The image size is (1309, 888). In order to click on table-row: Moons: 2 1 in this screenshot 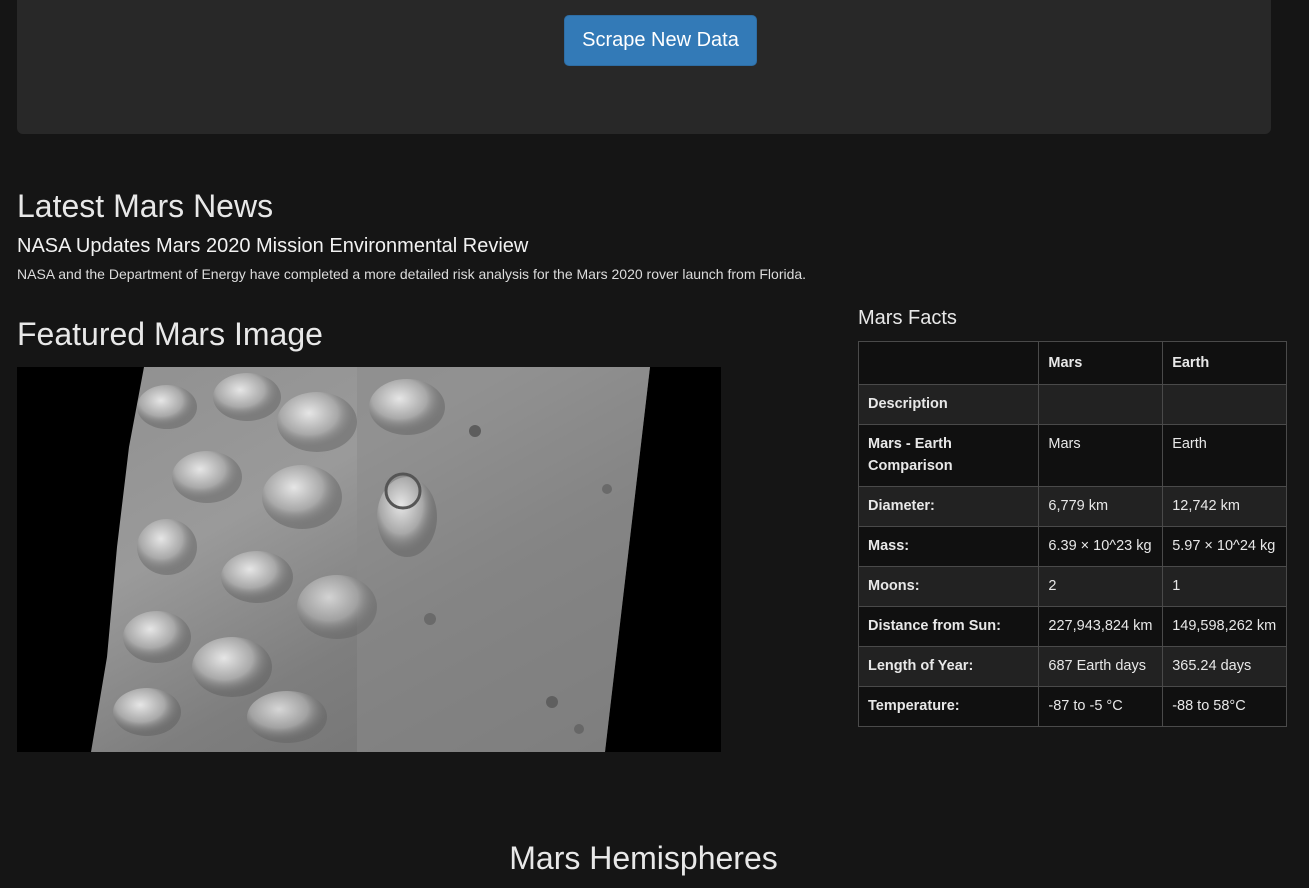, I will do `click(1072, 586)`.